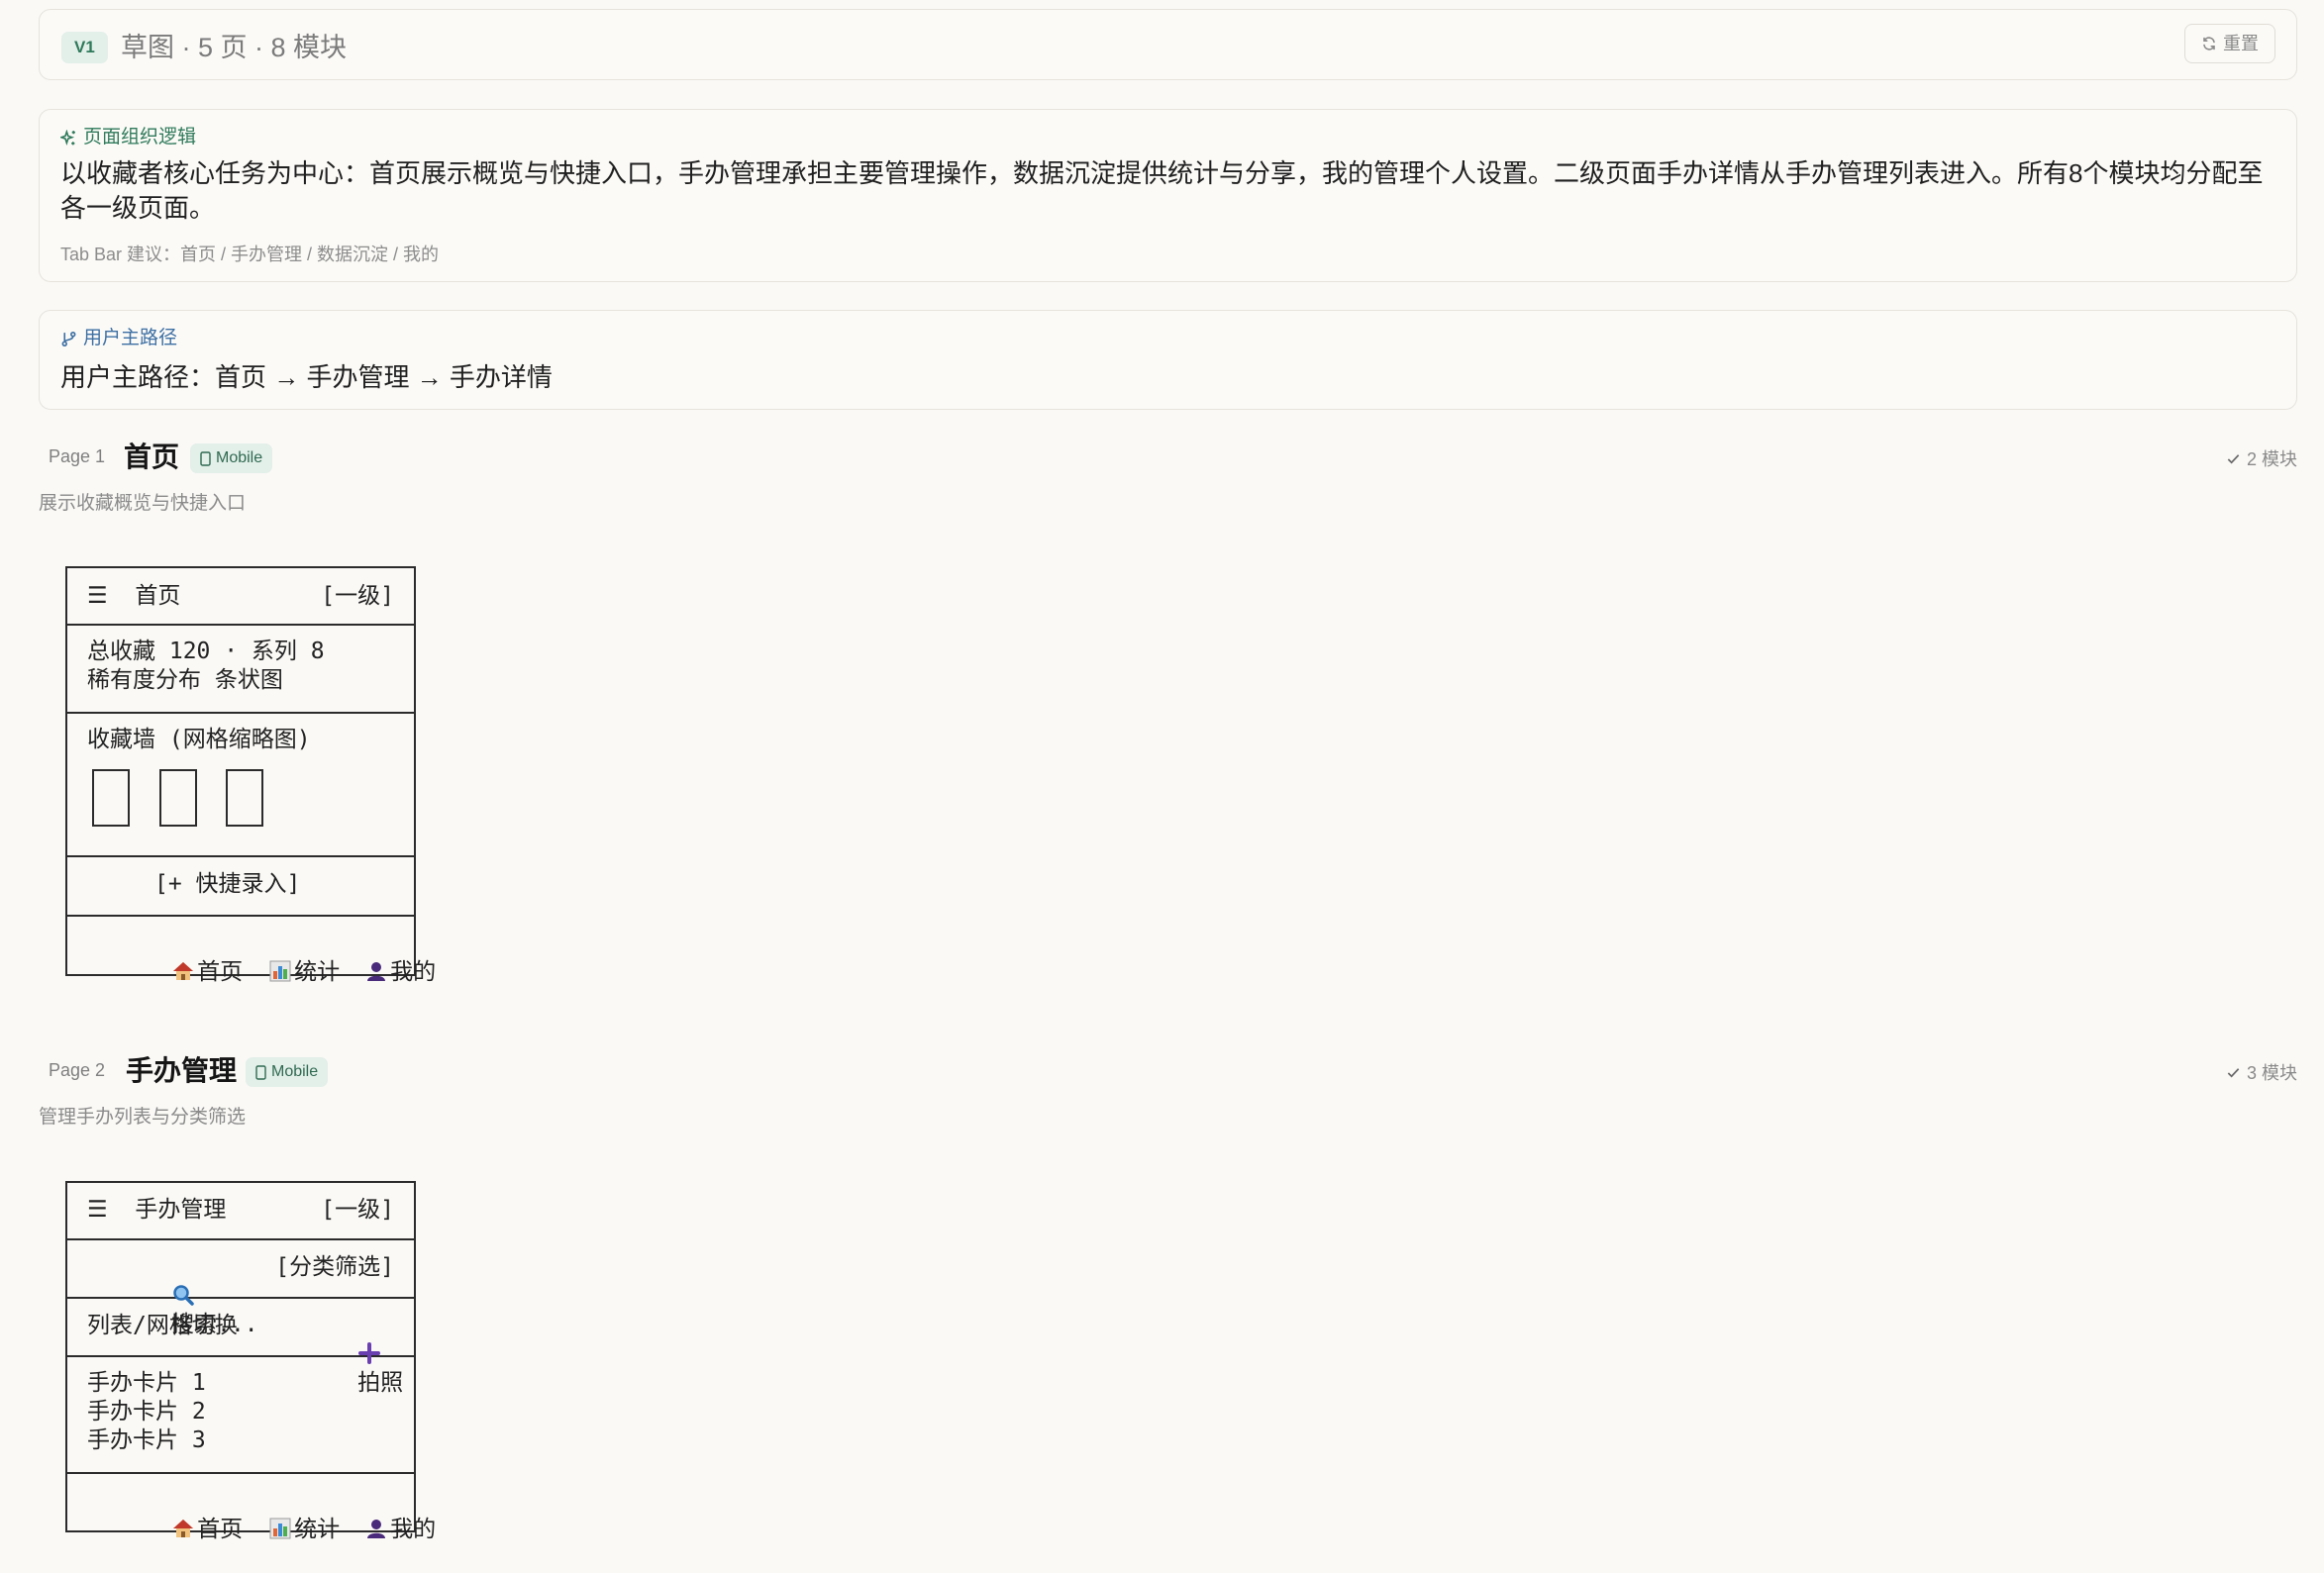  I want to click on wire-category-filter: [分类筛选], so click(334, 1267).